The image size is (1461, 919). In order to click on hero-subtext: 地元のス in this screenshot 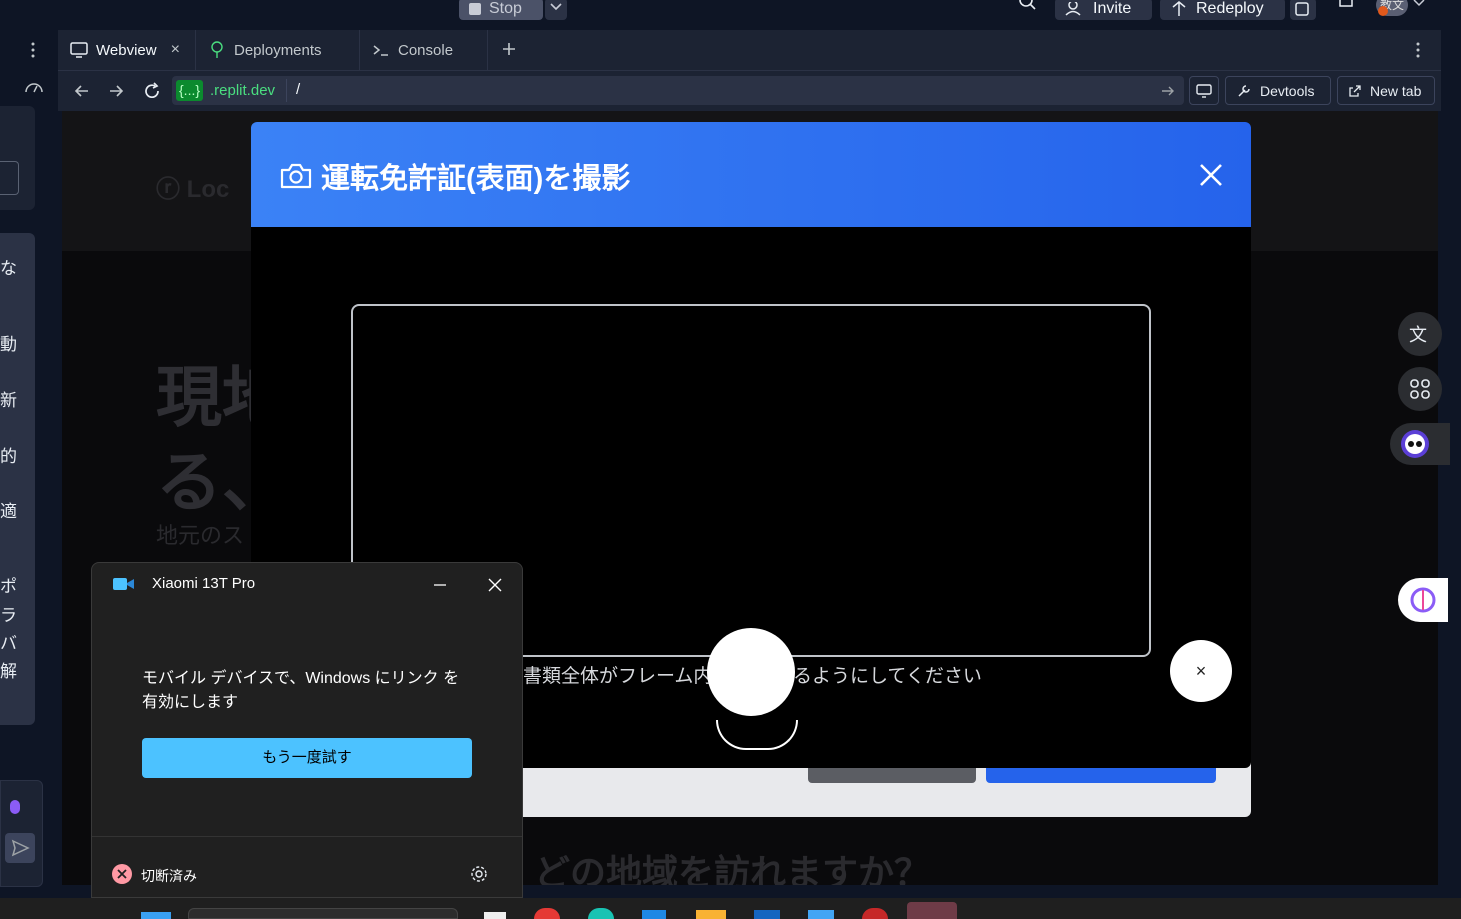, I will do `click(200, 535)`.